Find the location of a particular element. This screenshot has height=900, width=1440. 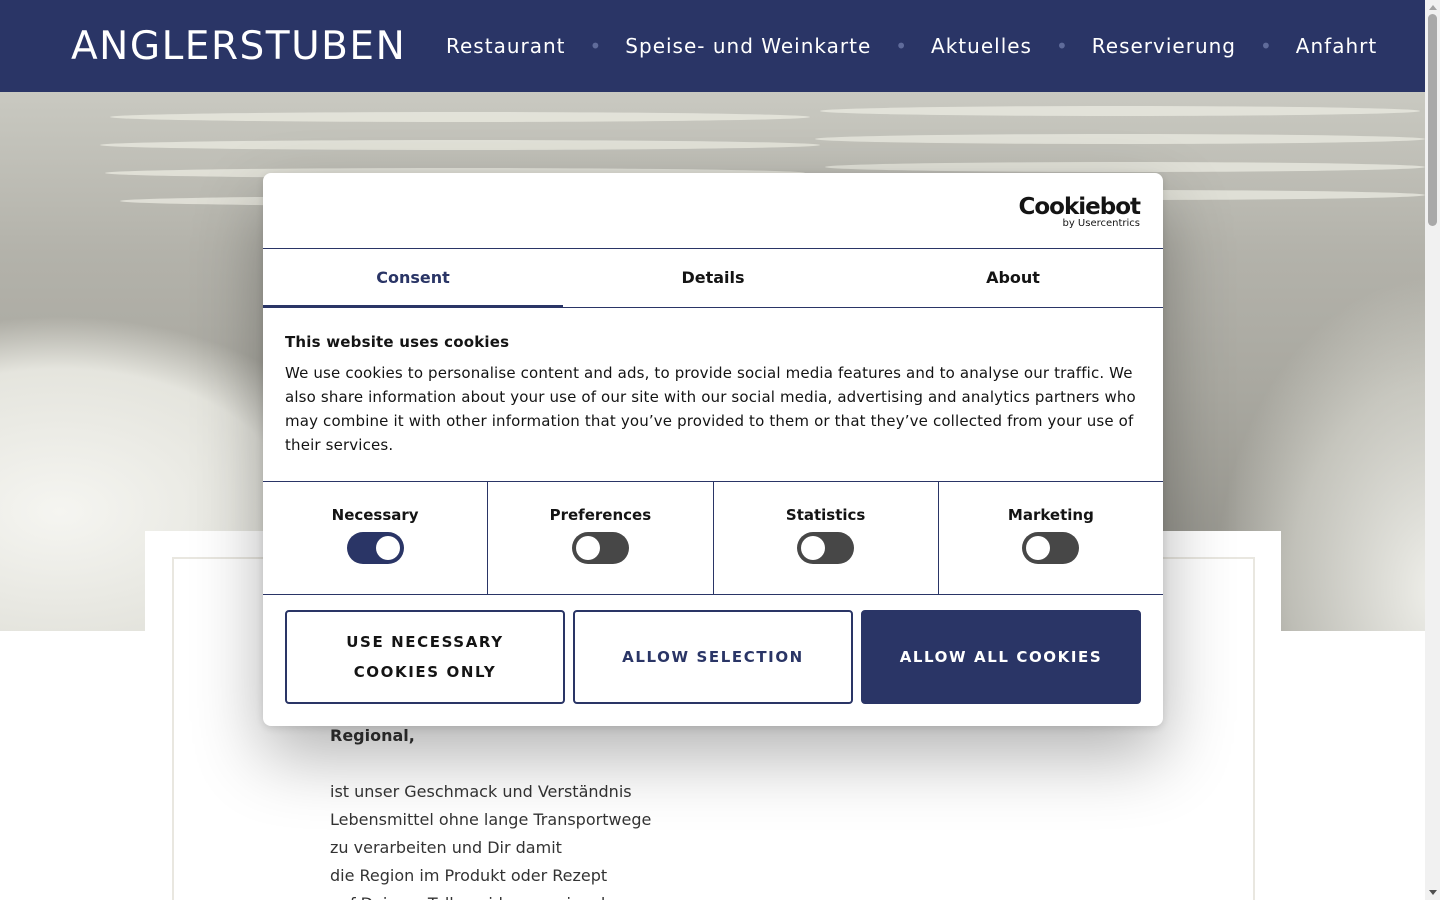

dialog-tabs: Consent Details About is located at coordinates (713, 279).